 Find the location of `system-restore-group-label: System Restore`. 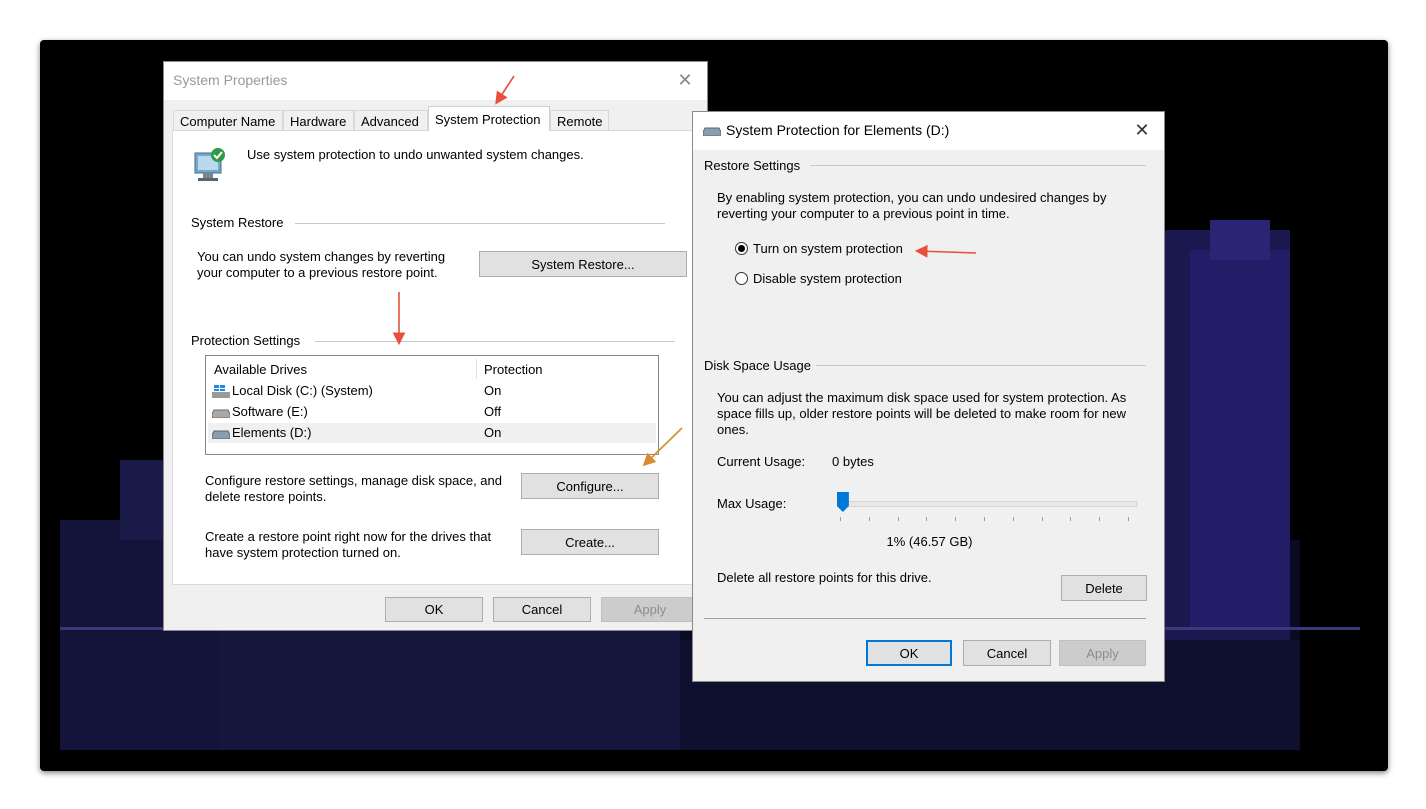

system-restore-group-label: System Restore is located at coordinates (237, 222).